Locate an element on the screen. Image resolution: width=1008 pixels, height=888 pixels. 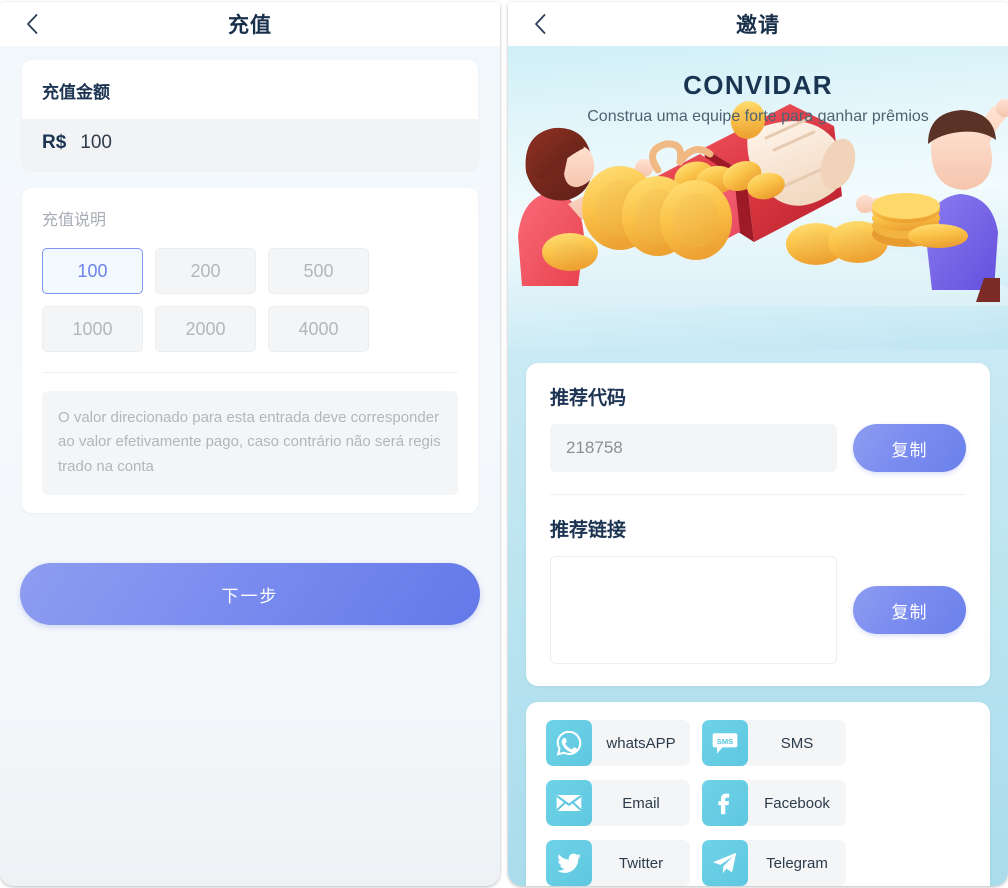
invite-card-divider is located at coordinates (758, 494).